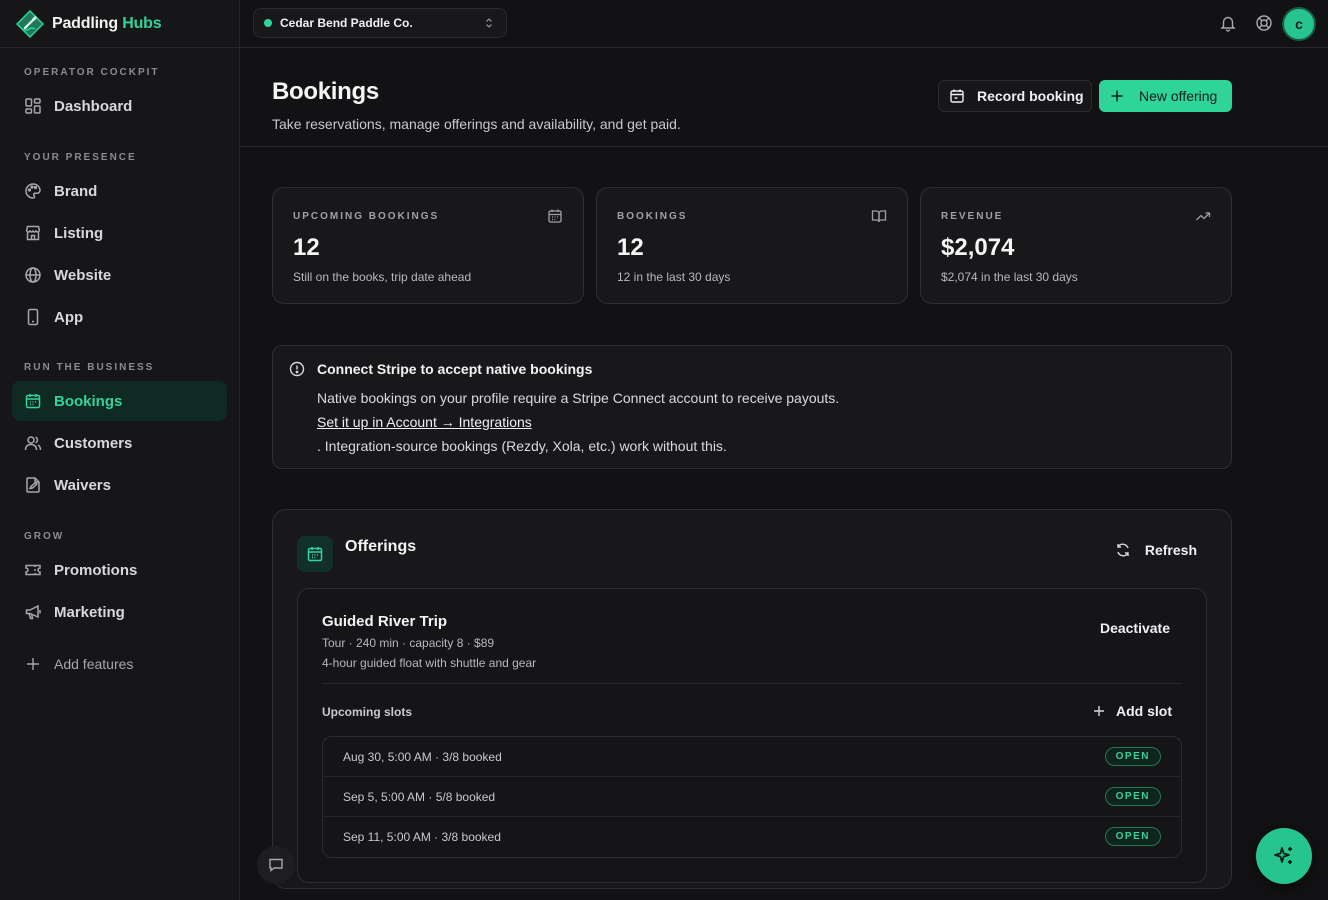 Image resolution: width=1328 pixels, height=900 pixels. What do you see at coordinates (1203, 216) in the screenshot?
I see `trending-up-icon` at bounding box center [1203, 216].